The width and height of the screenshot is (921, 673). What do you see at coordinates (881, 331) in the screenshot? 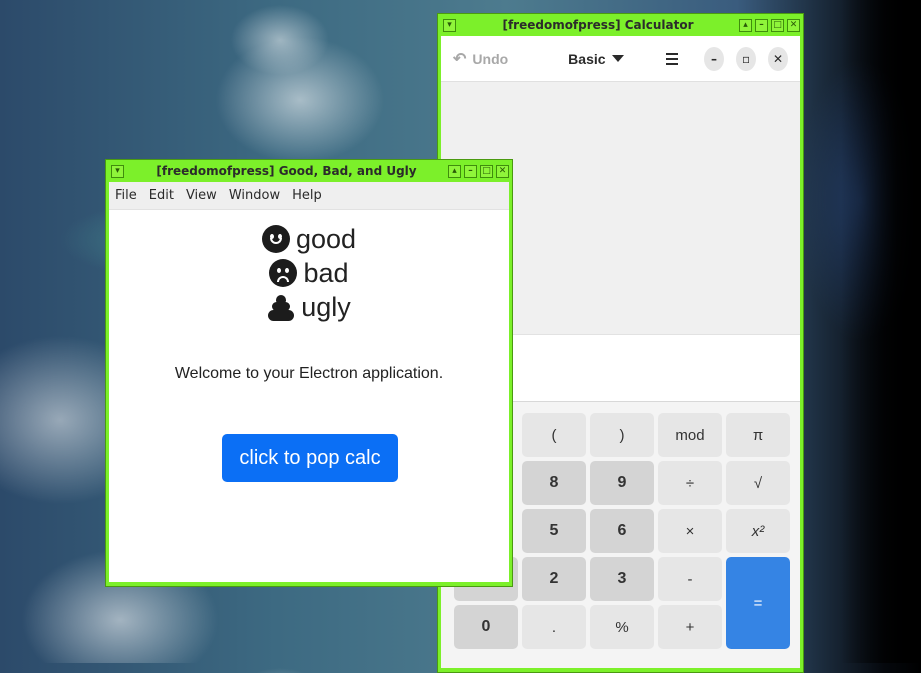
I see `earth-shadow` at bounding box center [881, 331].